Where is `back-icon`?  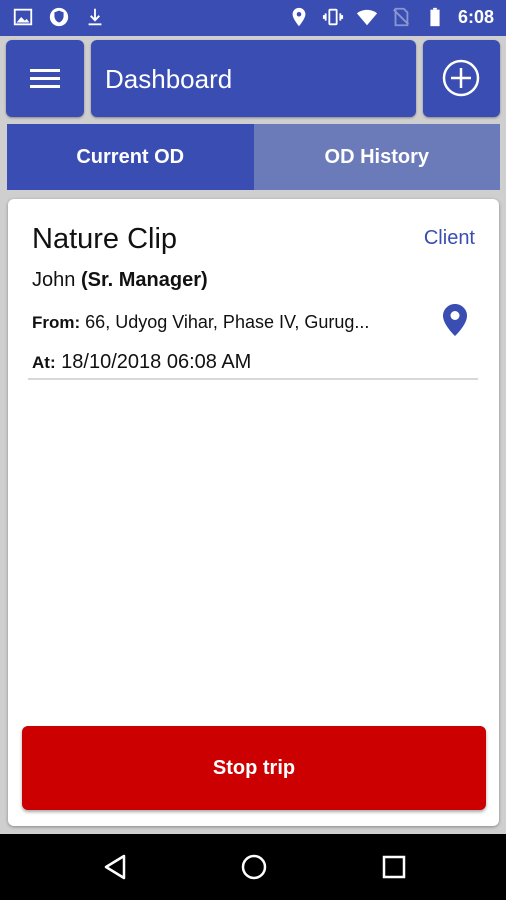 back-icon is located at coordinates (115, 867).